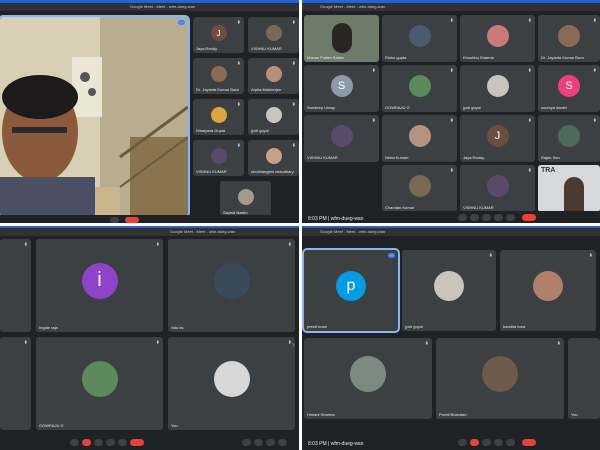  I want to click on participant-name: Niharjana Gupta, so click(211, 130).